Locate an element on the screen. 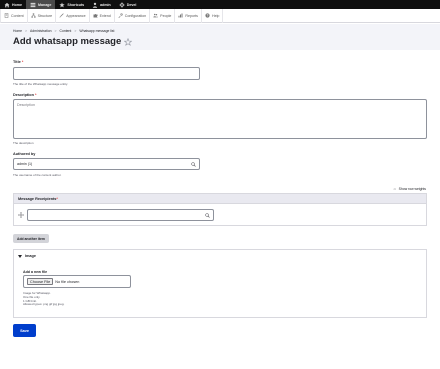 This screenshot has width=440, height=369. toolbar-shortcuts-label: Shortcuts is located at coordinates (76, 4).